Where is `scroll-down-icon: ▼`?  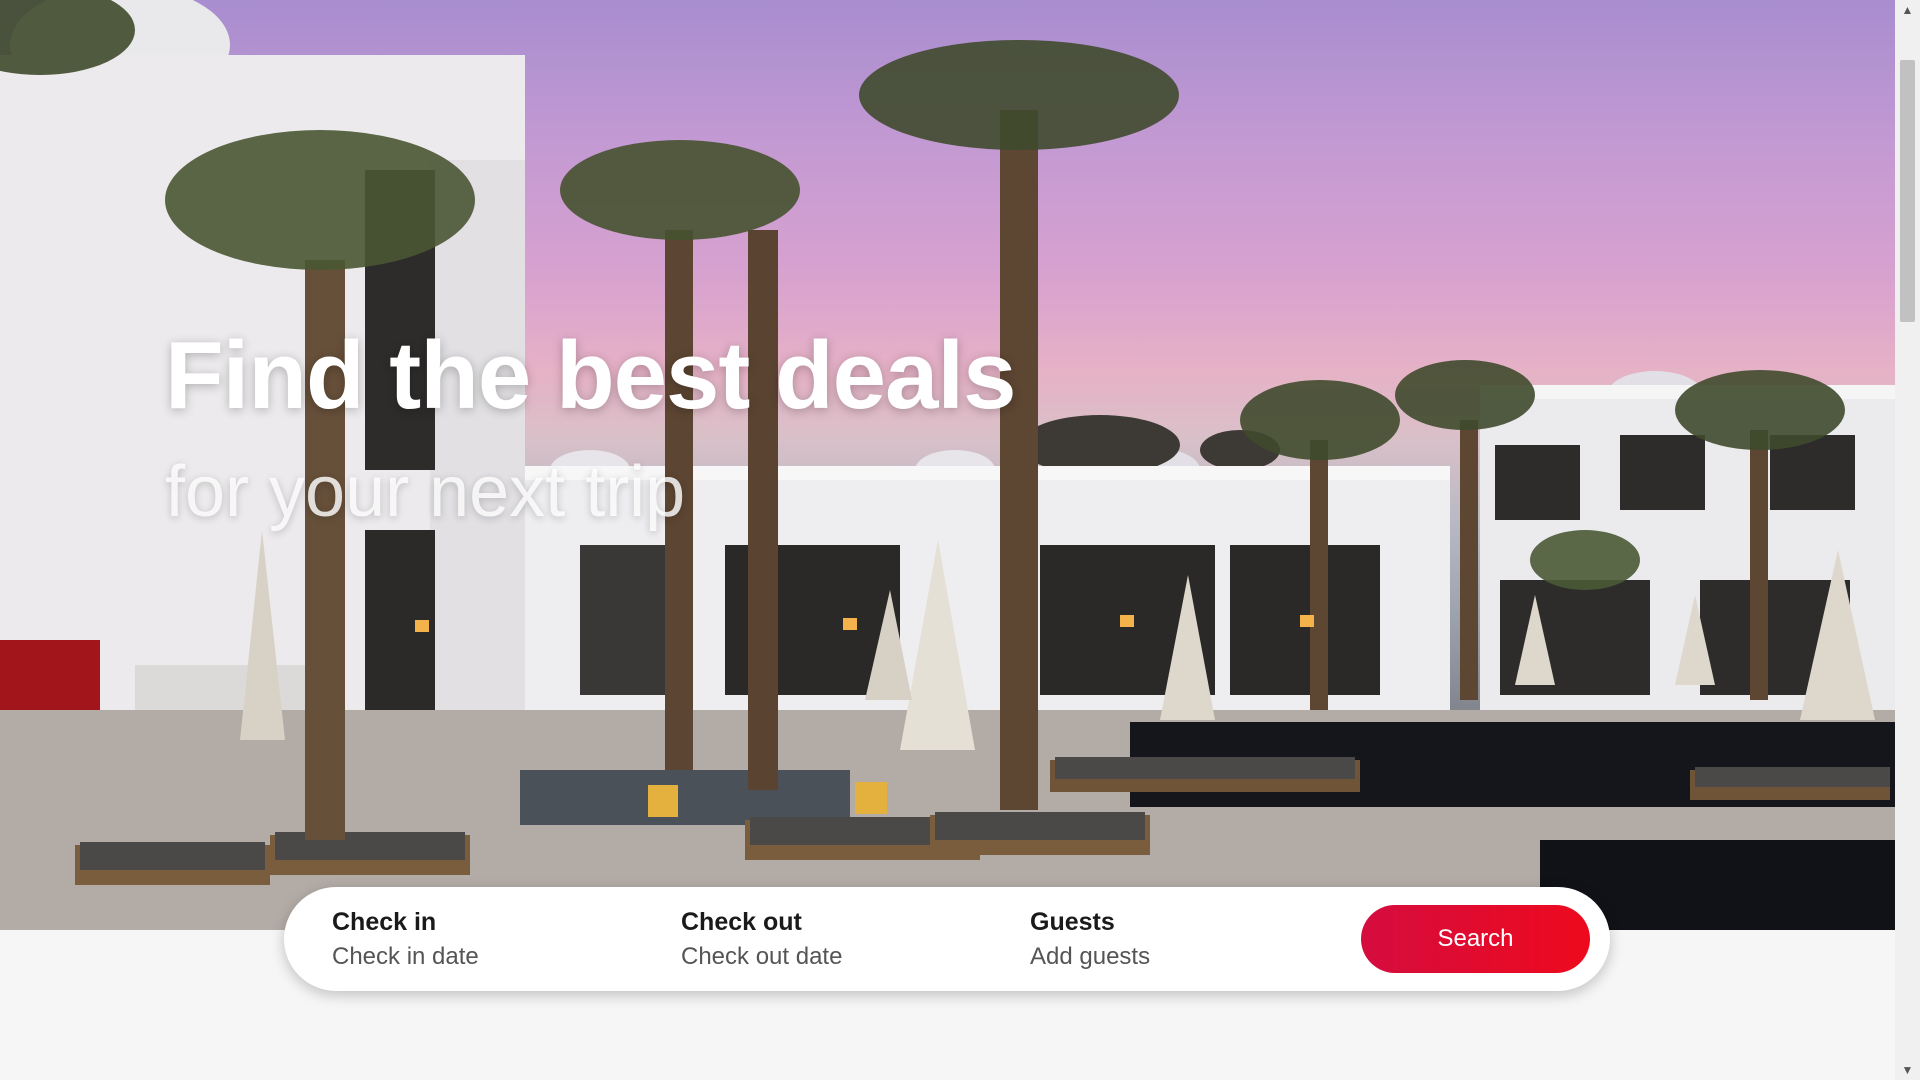 scroll-down-icon: ▼ is located at coordinates (1907, 1070).